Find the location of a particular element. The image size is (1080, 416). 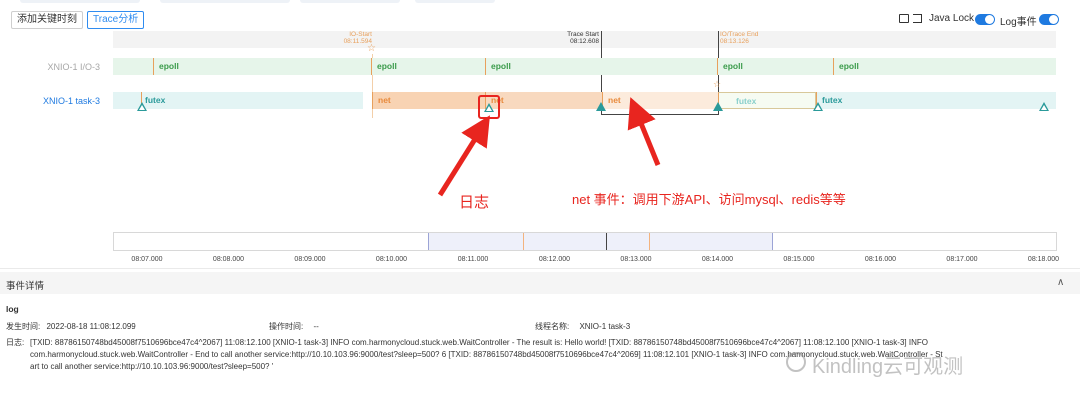

log-event-label: Log事件 is located at coordinates (1018, 22).